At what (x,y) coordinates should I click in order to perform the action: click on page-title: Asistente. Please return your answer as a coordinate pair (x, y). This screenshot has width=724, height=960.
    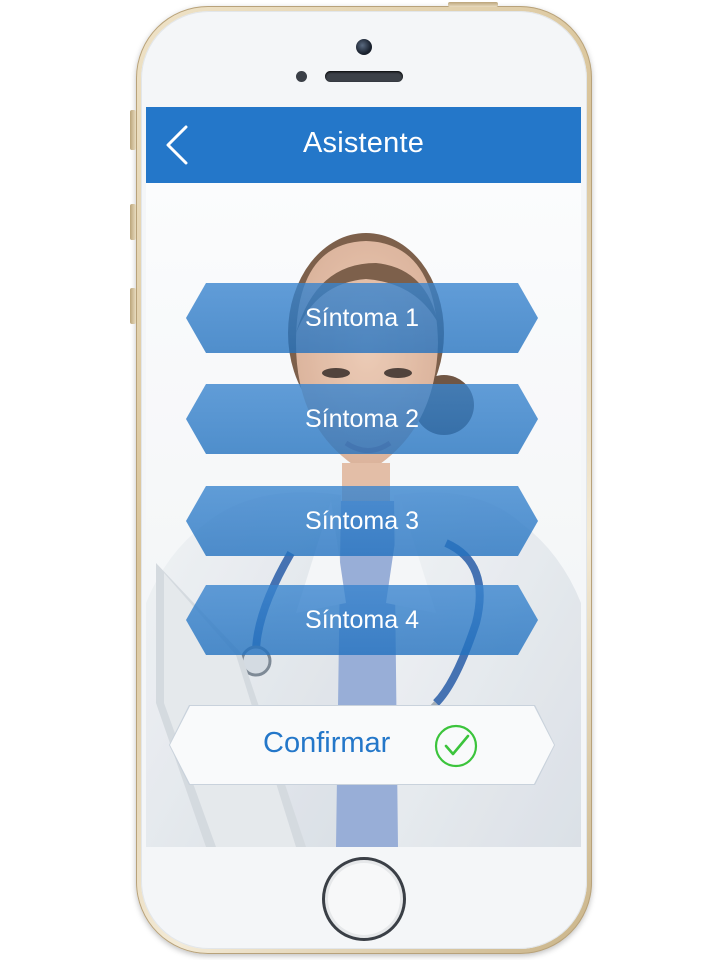
    Looking at the image, I should click on (363, 143).